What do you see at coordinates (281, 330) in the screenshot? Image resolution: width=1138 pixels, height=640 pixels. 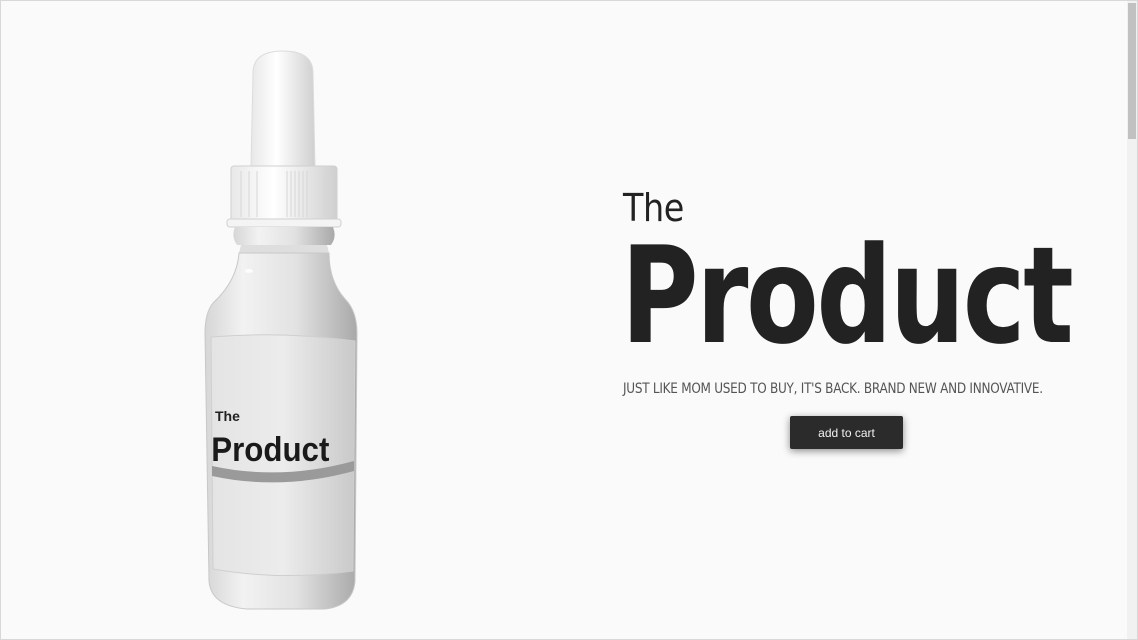 I see `dropper-bottle-illustration: The Product` at bounding box center [281, 330].